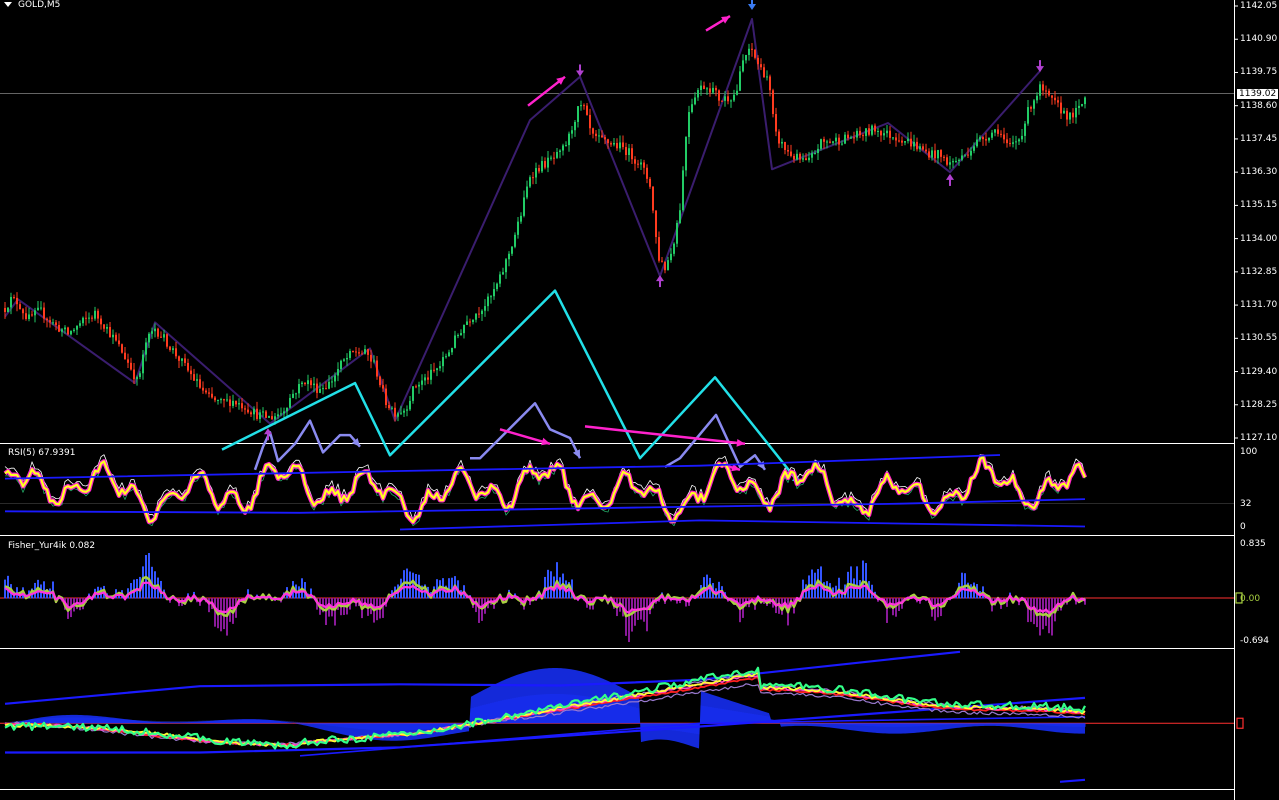 The height and width of the screenshot is (800, 1279). What do you see at coordinates (1259, 305) in the screenshot?
I see `price-tick-label: 1131.70` at bounding box center [1259, 305].